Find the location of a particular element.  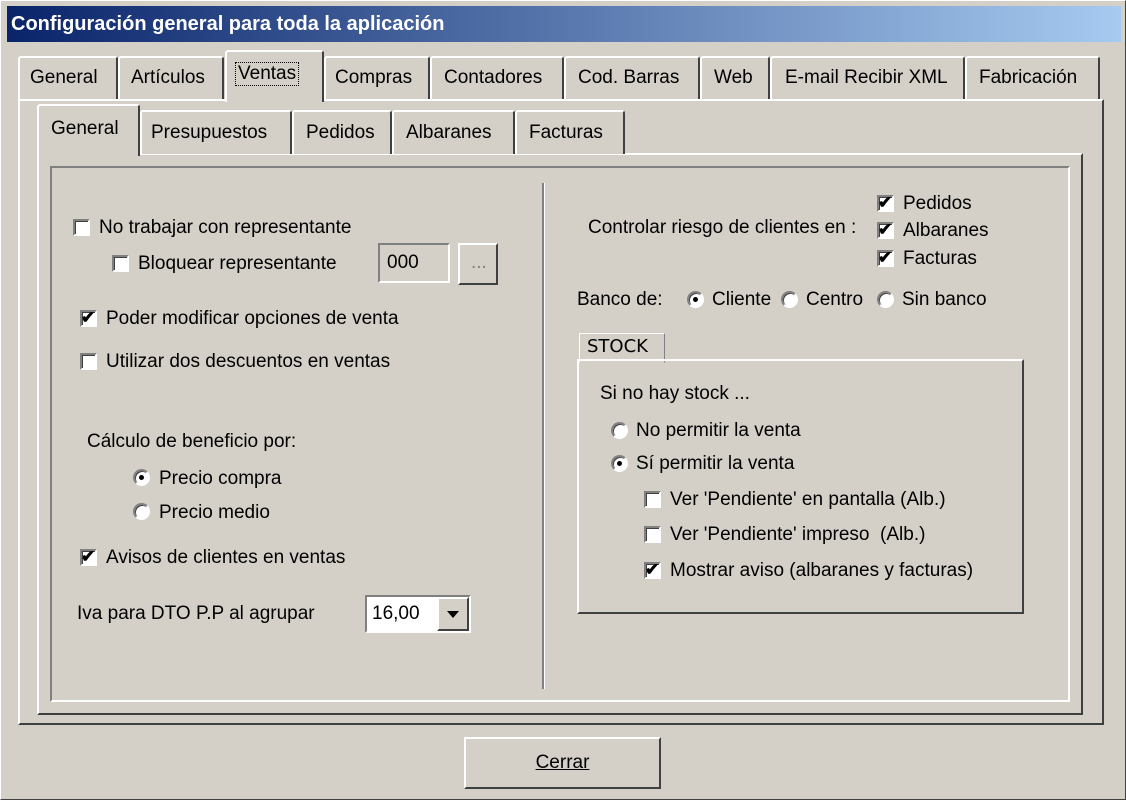

subtab-albaranes: Albaranes is located at coordinates (453, 132).